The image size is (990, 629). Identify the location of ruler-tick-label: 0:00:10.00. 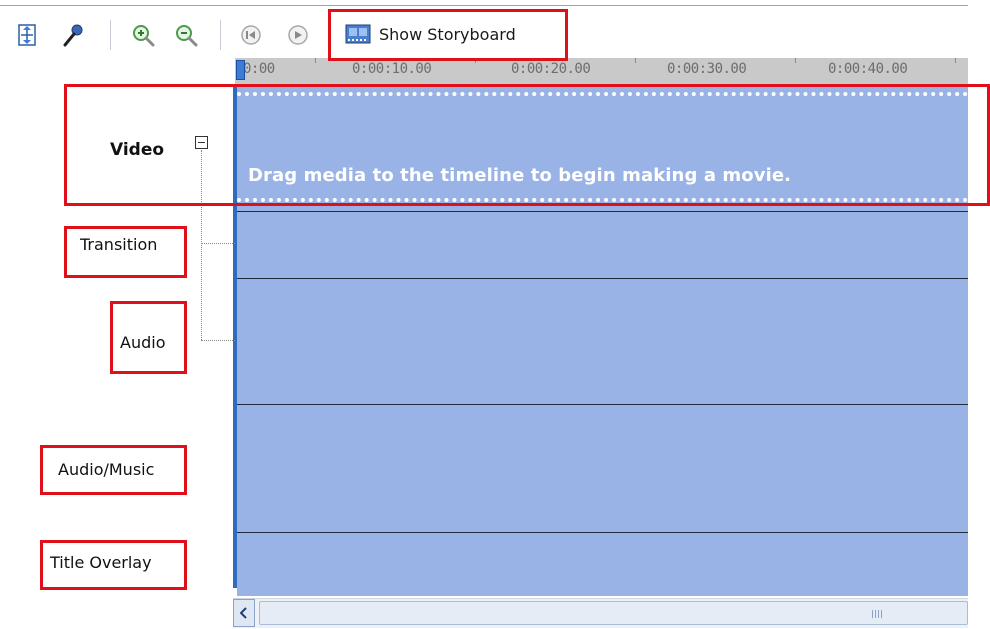
(392, 69).